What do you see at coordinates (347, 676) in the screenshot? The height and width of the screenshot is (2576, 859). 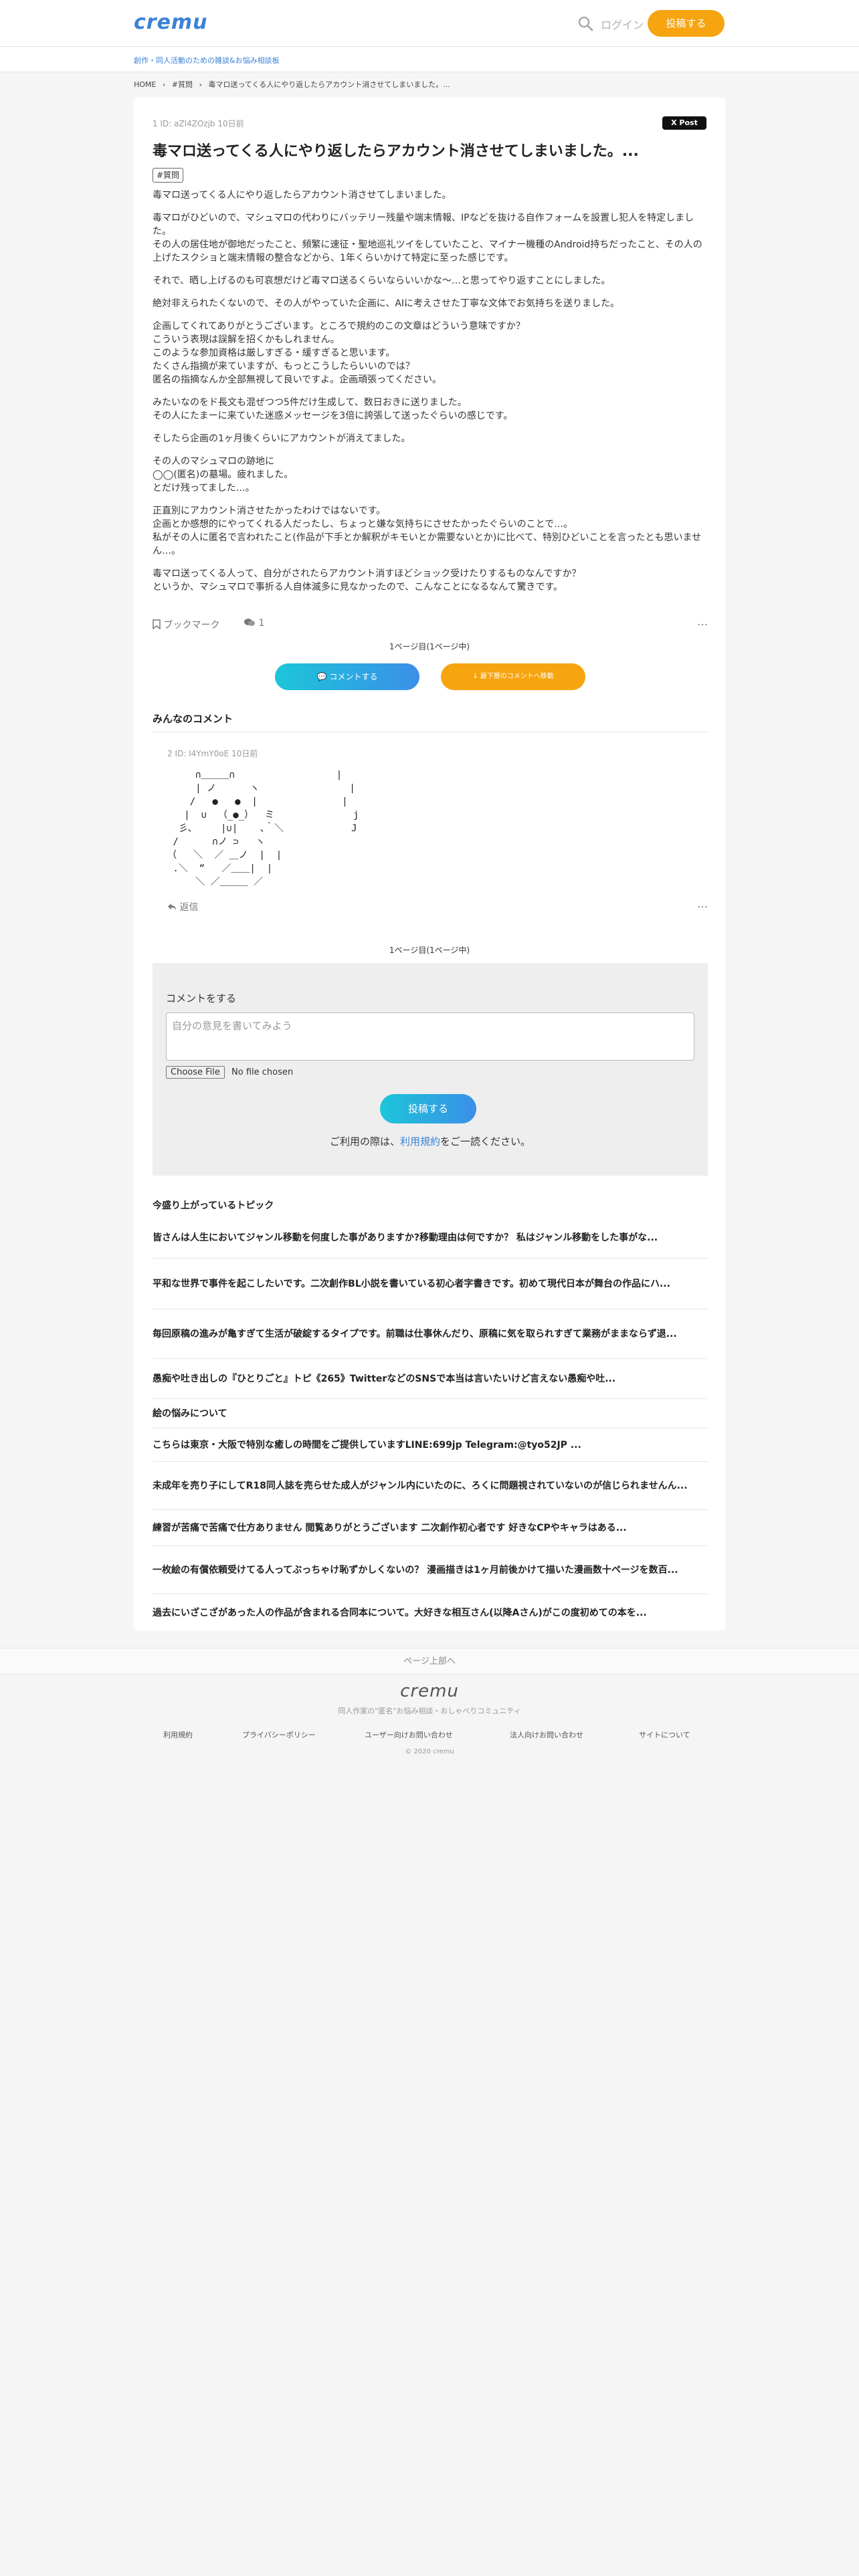 I see `comment-button: 💬 コメントする` at bounding box center [347, 676].